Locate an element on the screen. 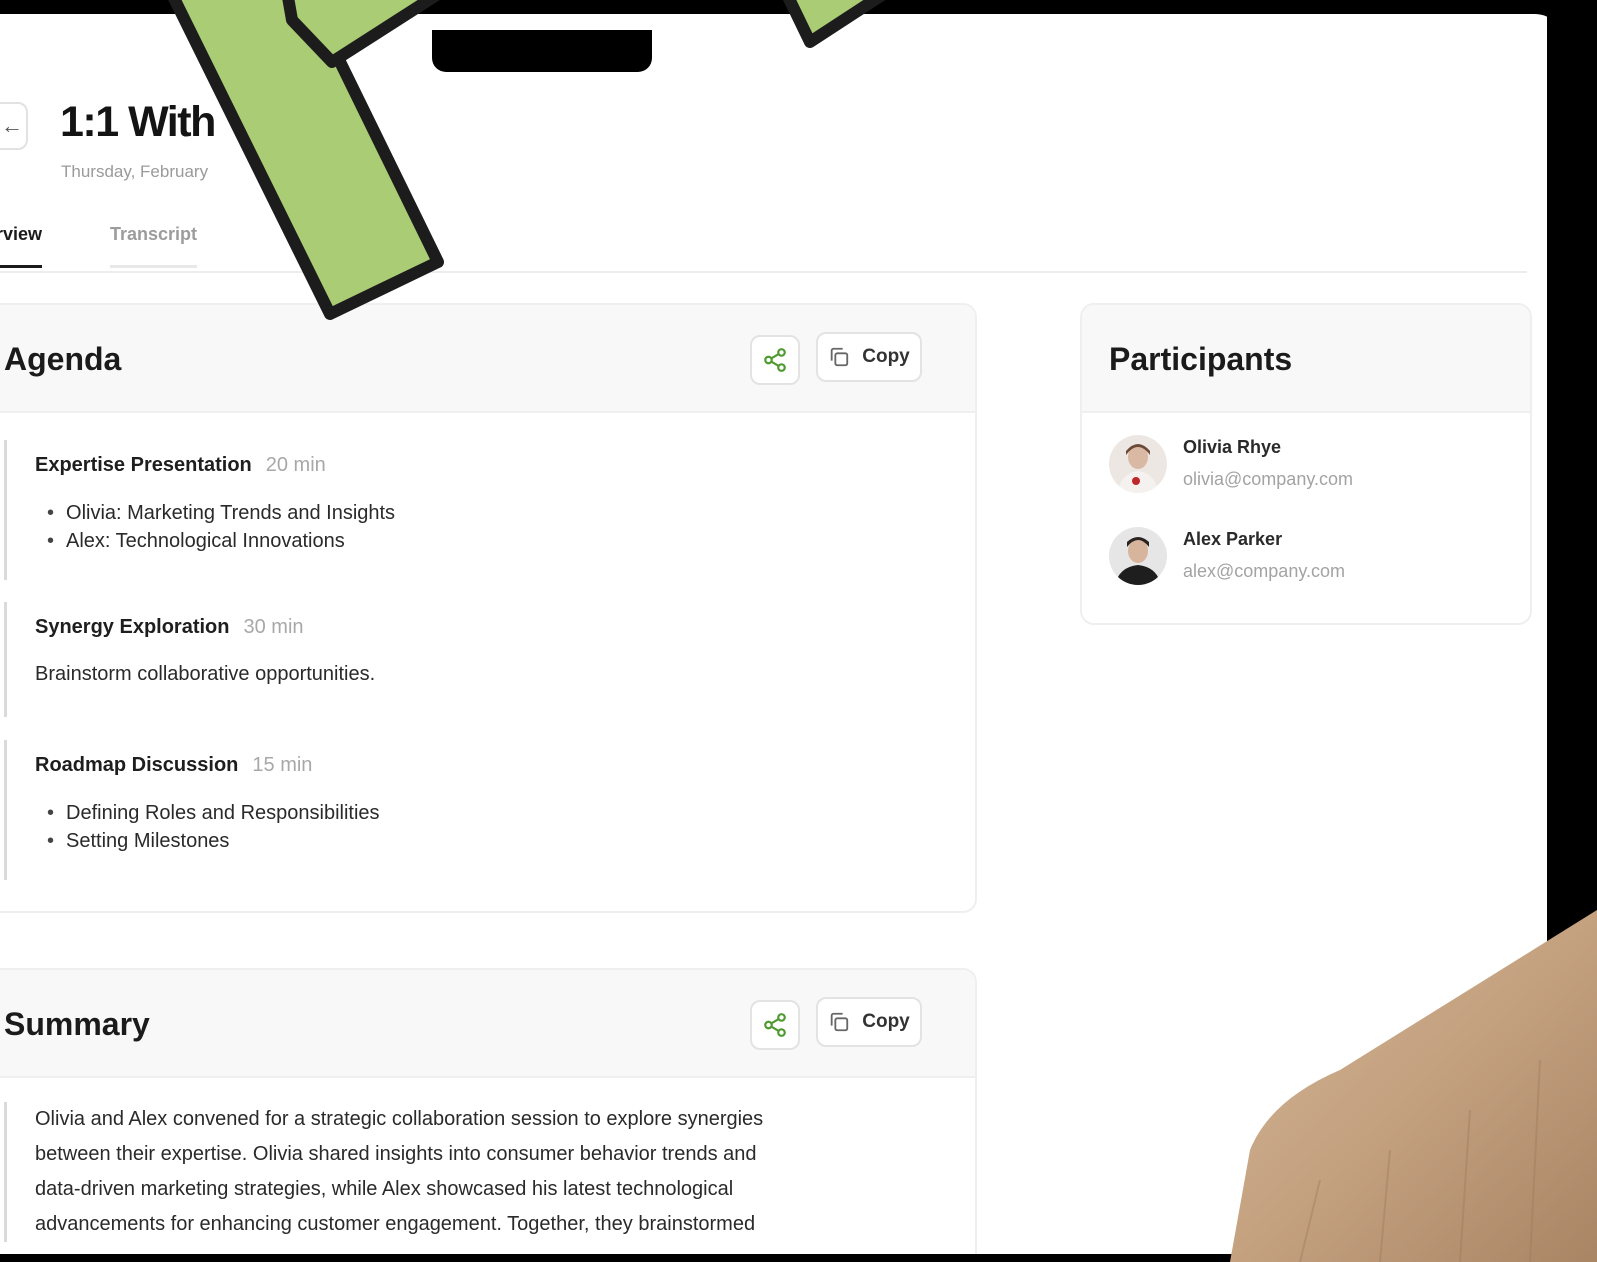 The height and width of the screenshot is (1262, 1597). agenda-section-duration: 15 min is located at coordinates (282, 765).